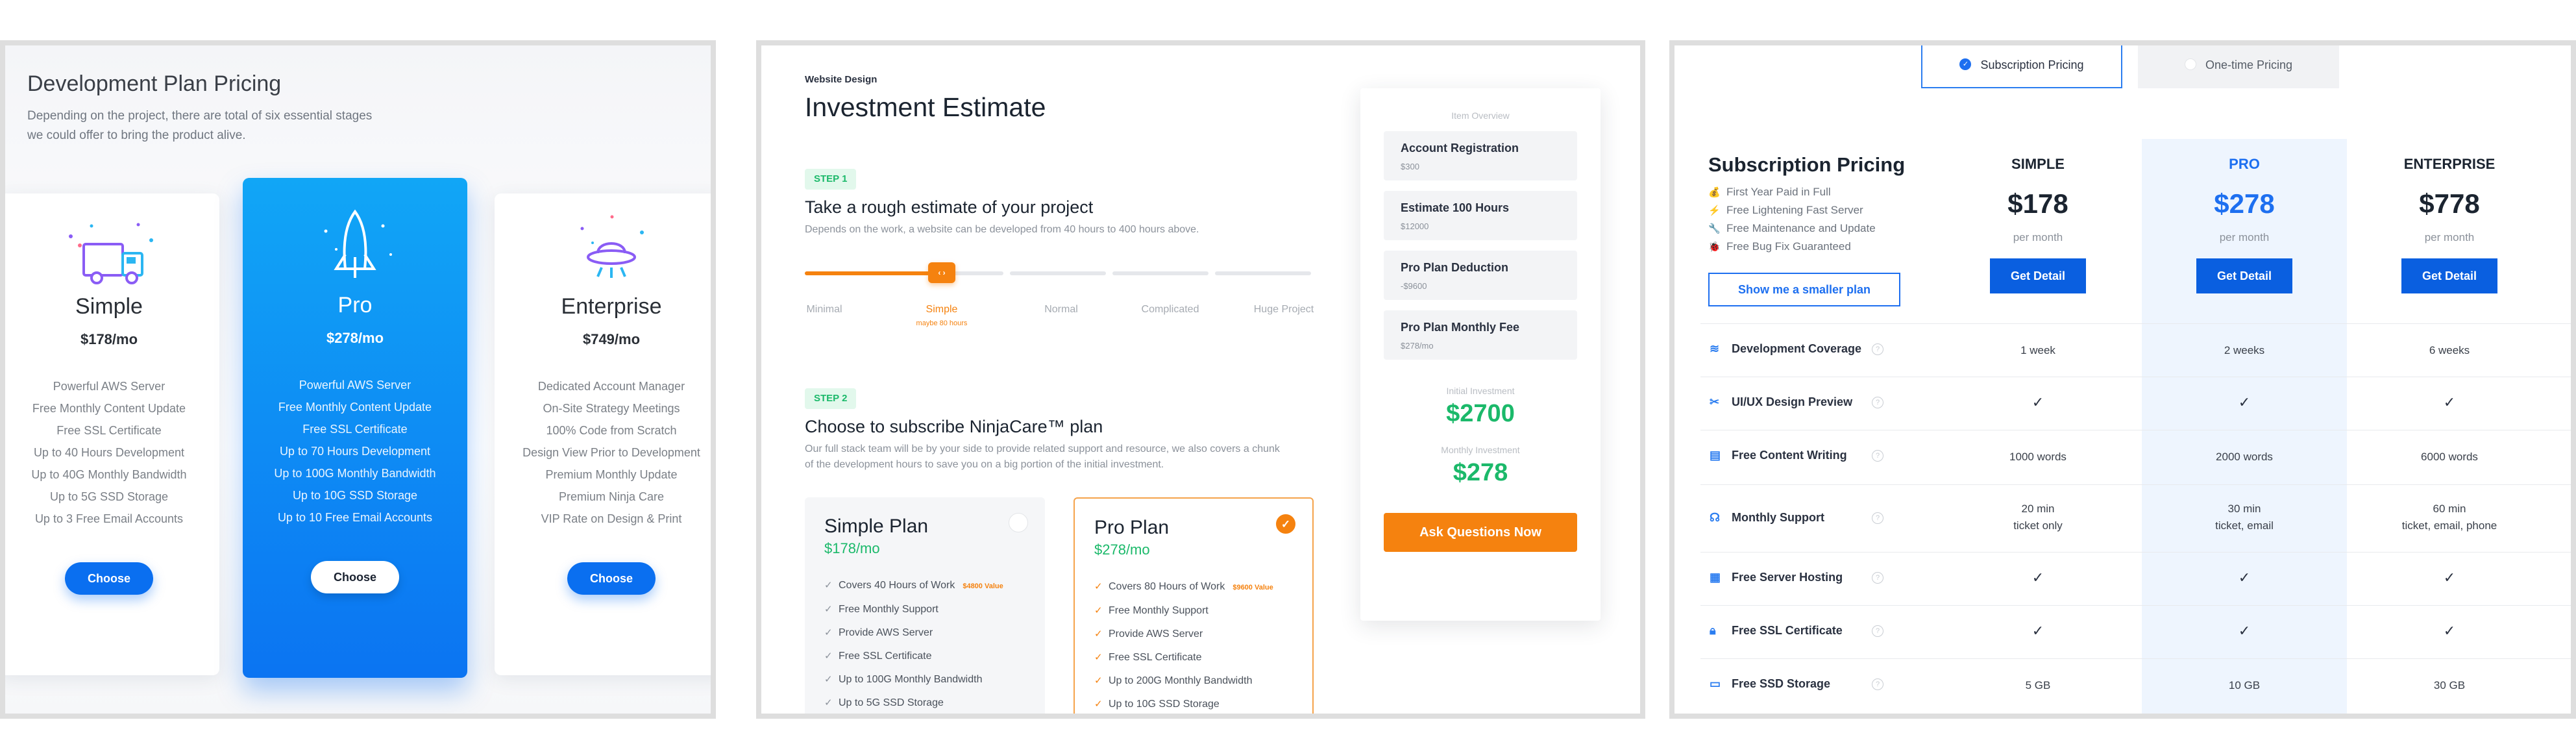 The height and width of the screenshot is (746, 2576). I want to click on table-cell: 10 GB, so click(2244, 685).